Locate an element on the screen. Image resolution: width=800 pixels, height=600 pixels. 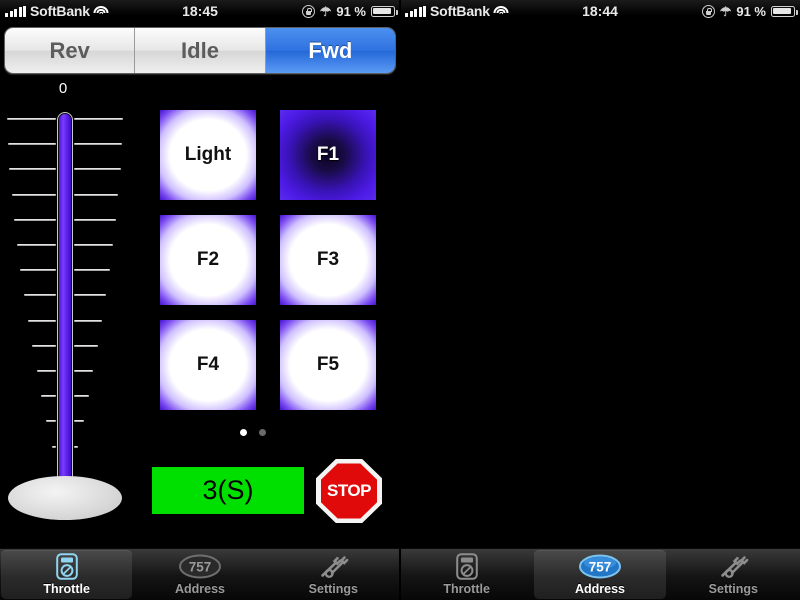
function-button-label: F5 is located at coordinates (328, 364).